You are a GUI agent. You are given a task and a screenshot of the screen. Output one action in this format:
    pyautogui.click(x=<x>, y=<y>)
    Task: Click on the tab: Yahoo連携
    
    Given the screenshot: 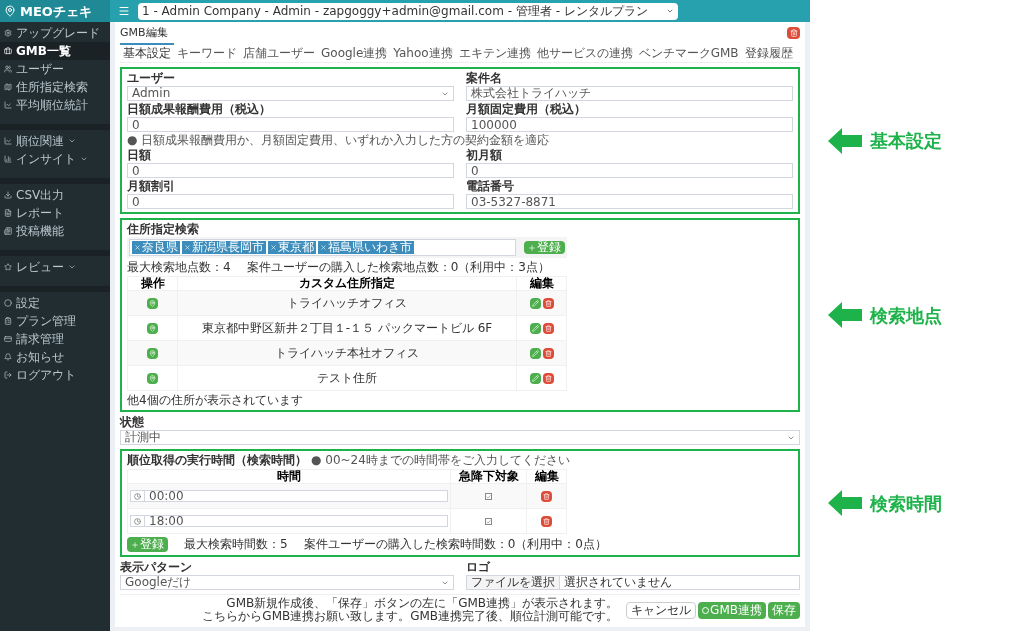 What is the action you would take?
    pyautogui.click(x=423, y=52)
    